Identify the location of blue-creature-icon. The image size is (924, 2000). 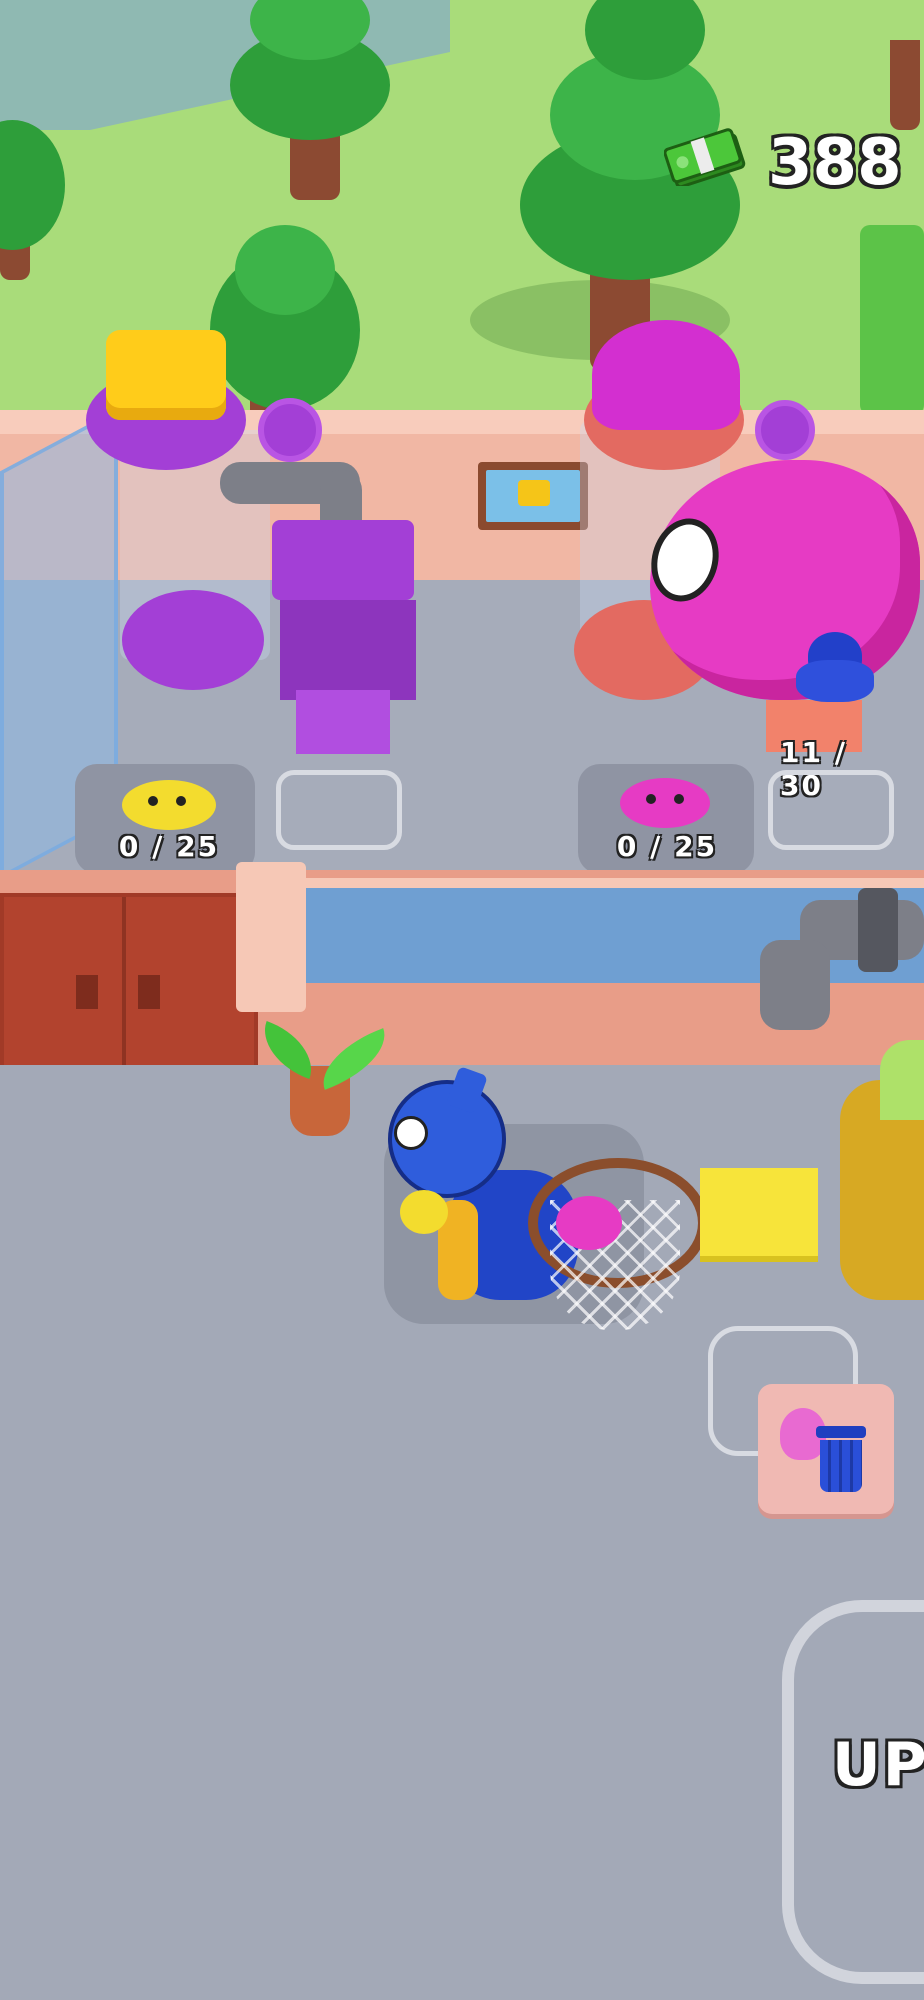
(835, 667).